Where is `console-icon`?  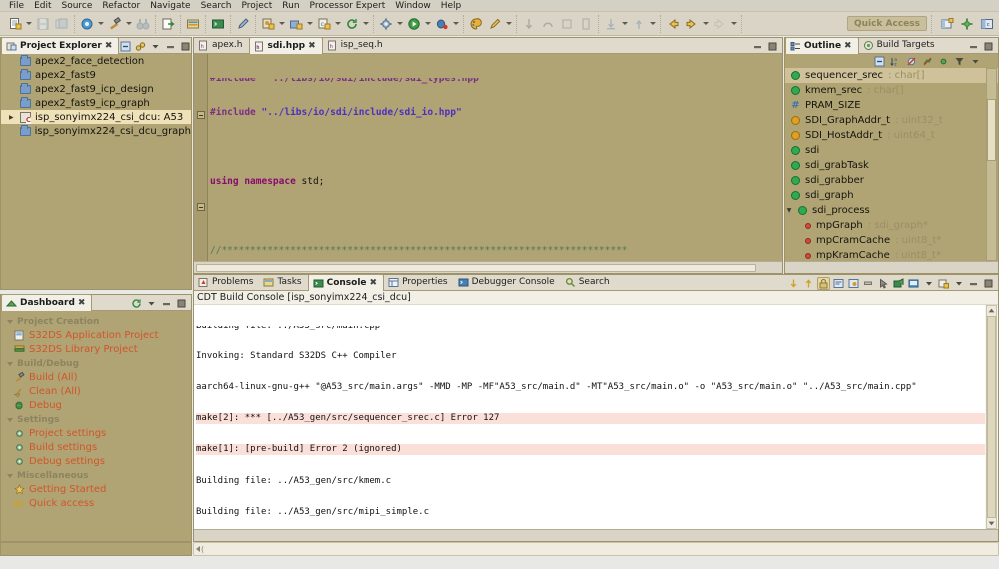 console-icon is located at coordinates (218, 24).